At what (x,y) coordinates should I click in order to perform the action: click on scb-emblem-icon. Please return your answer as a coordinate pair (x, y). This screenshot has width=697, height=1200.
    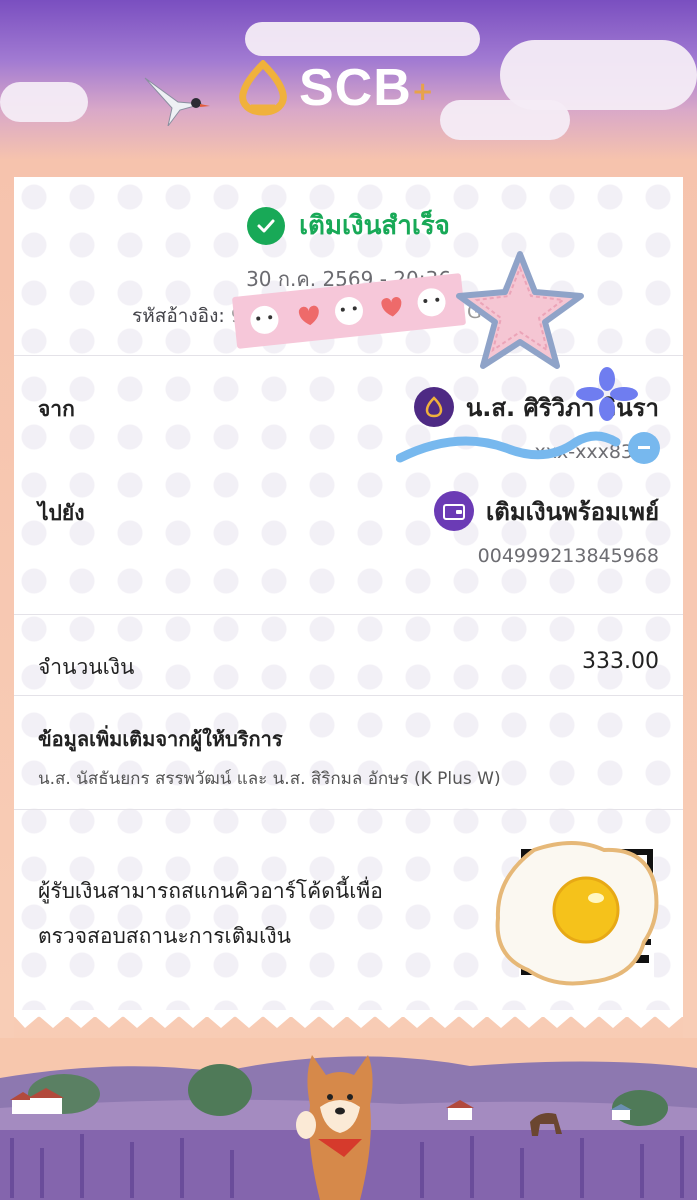
    Looking at the image, I should click on (263, 88).